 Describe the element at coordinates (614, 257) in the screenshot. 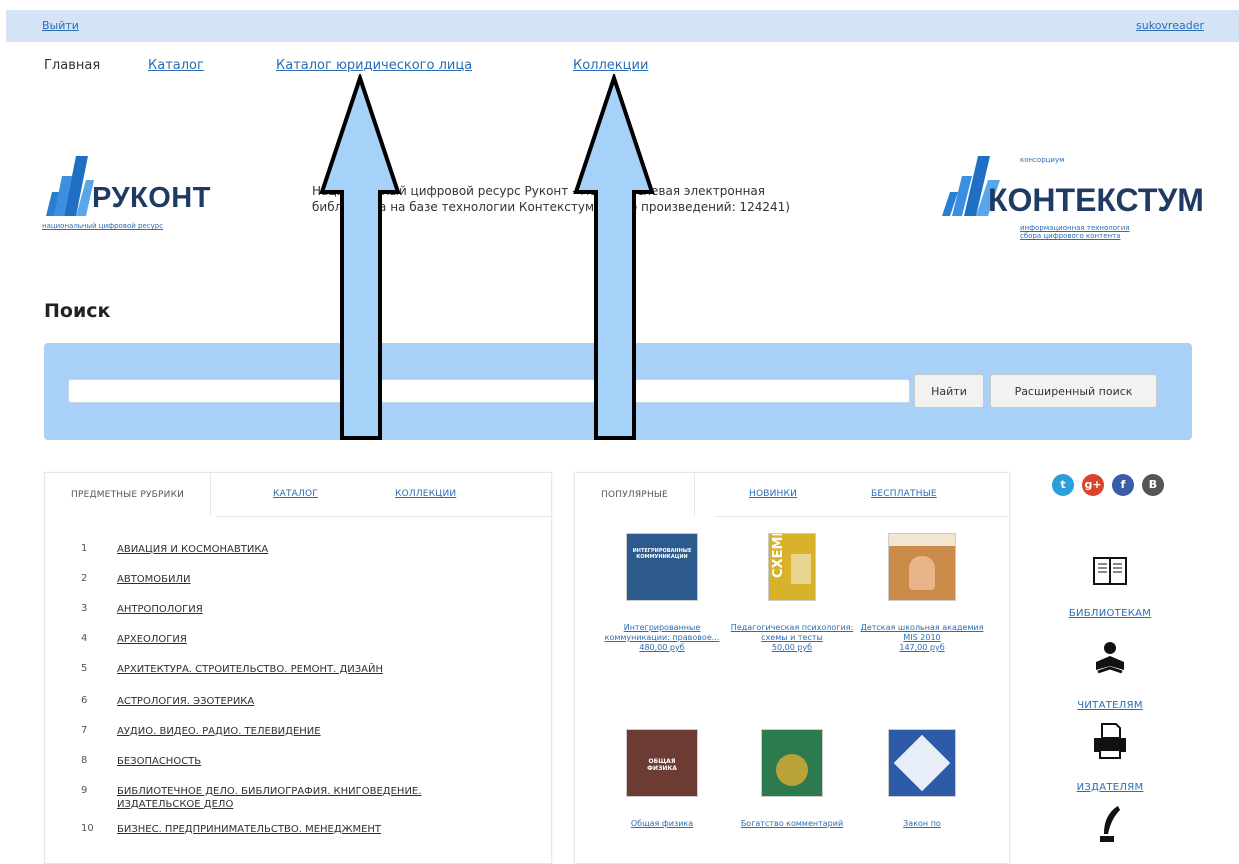

I see `annotation-arrow-up-right` at that location.